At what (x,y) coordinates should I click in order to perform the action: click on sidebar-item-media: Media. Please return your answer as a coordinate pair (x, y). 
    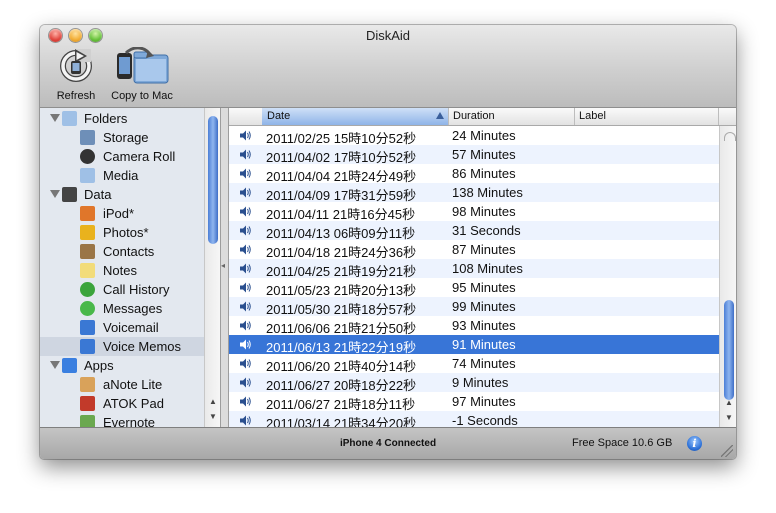
    Looking at the image, I should click on (123, 175).